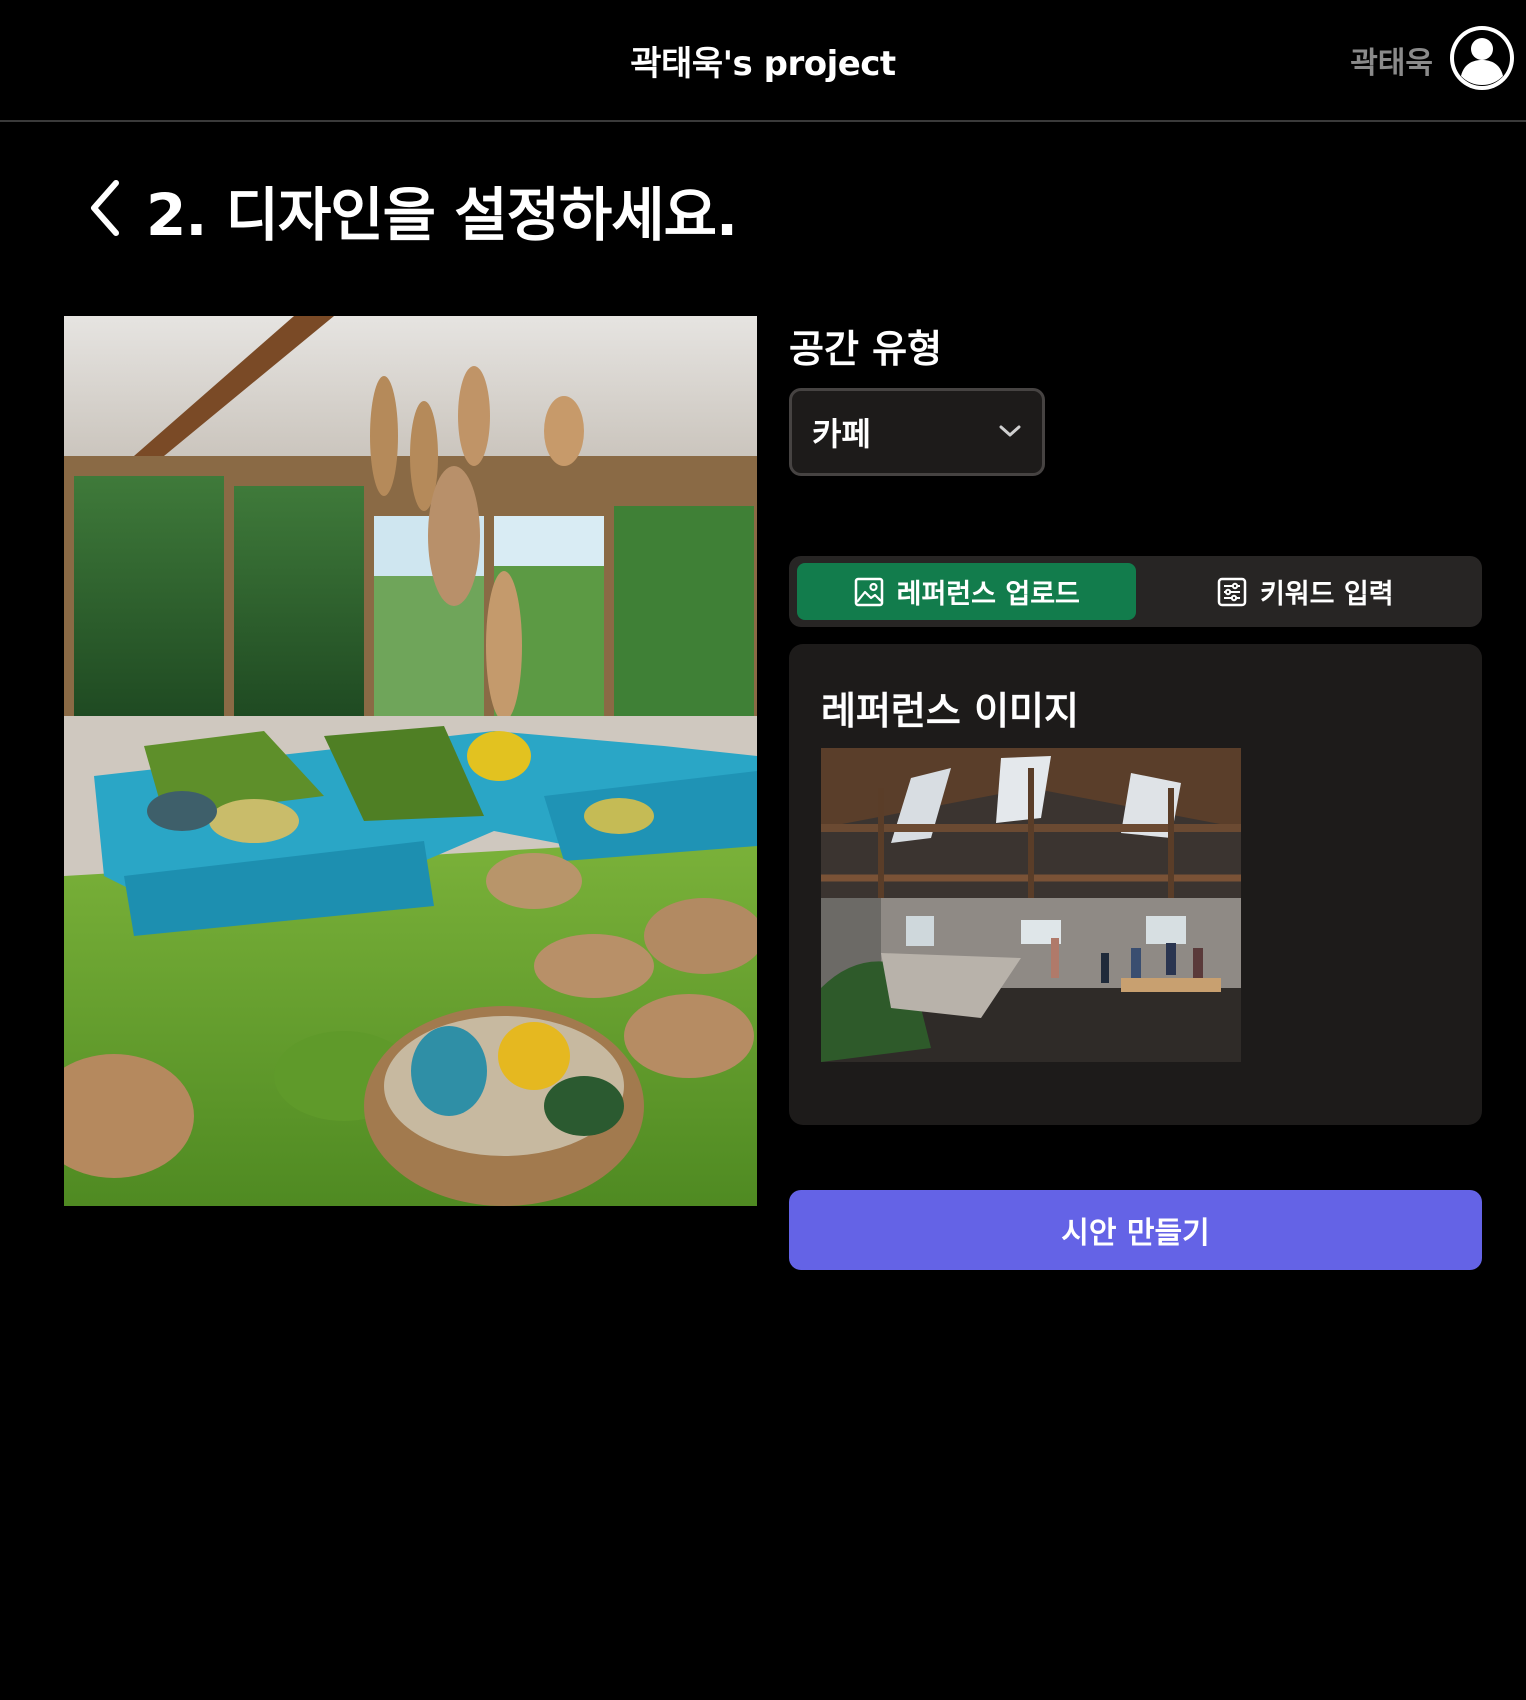  Describe the element at coordinates (1010, 432) in the screenshot. I see `chevron-down-icon` at that location.